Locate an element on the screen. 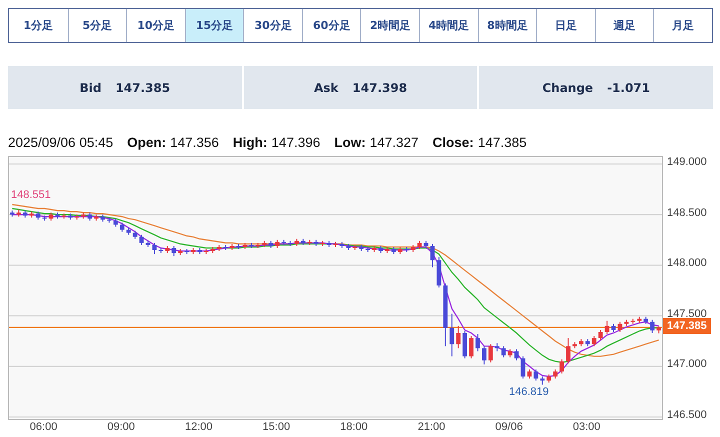 This screenshot has width=720, height=437. quote-value: 147.385 is located at coordinates (142, 87).